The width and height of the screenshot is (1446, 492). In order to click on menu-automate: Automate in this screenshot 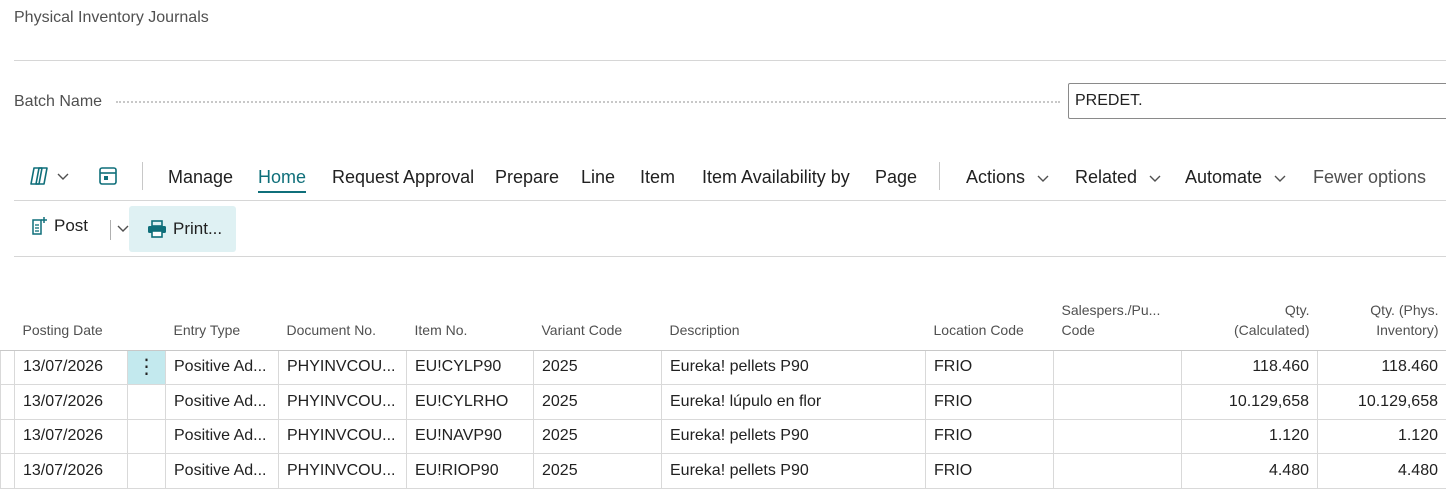, I will do `click(1236, 177)`.